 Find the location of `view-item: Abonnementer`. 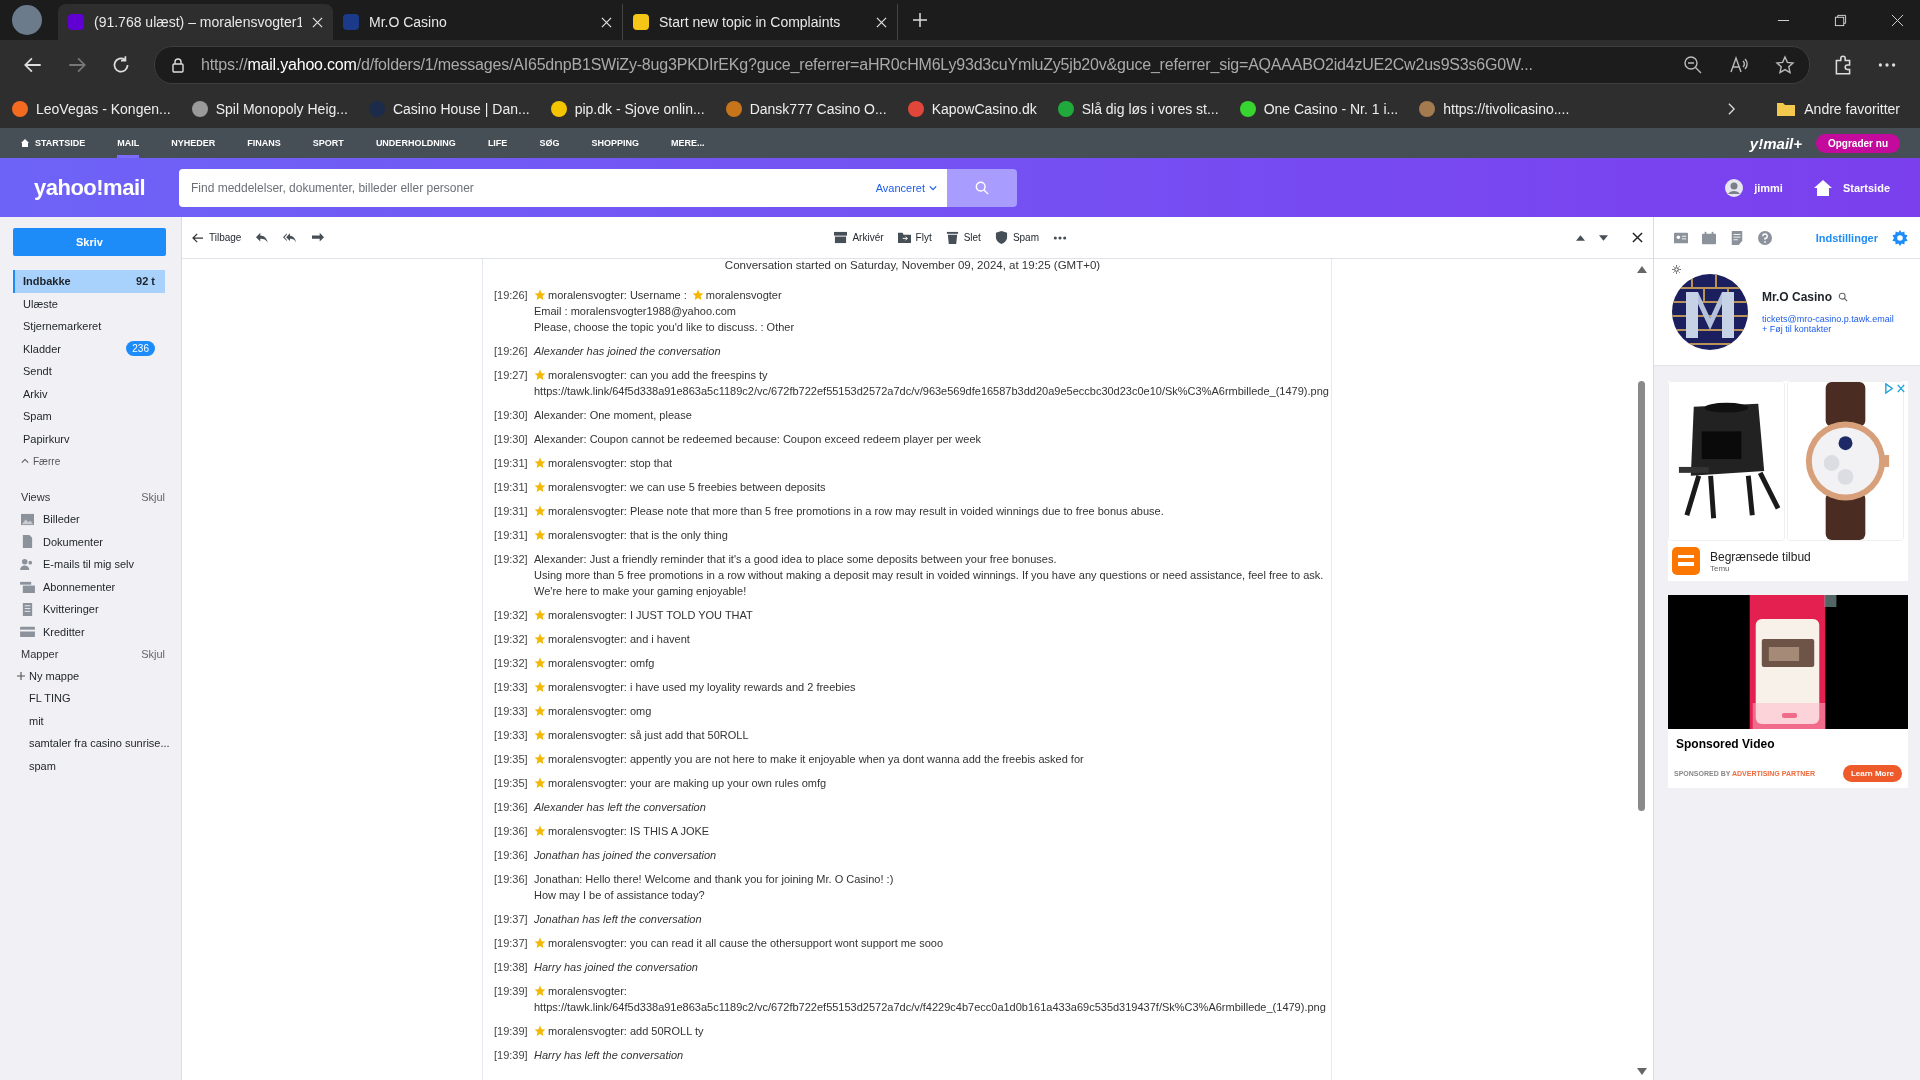

view-item: Abonnementer is located at coordinates (89, 586).